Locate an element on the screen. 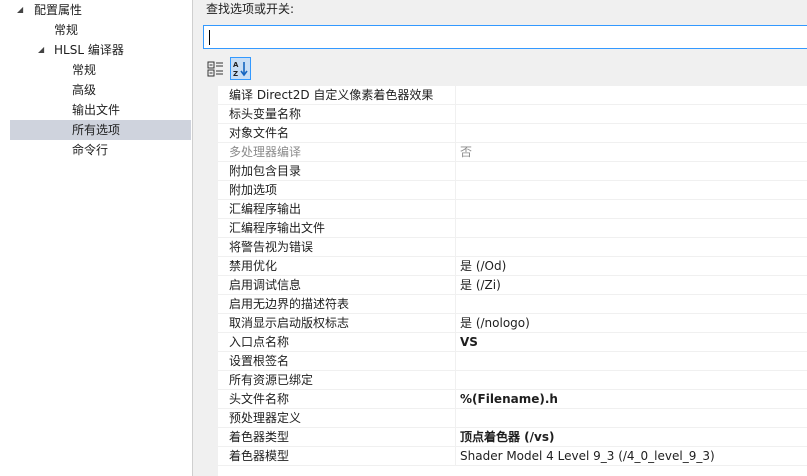 This screenshot has height=476, width=807. property-row: 头文件名称 %(Filename).h is located at coordinates (512, 399).